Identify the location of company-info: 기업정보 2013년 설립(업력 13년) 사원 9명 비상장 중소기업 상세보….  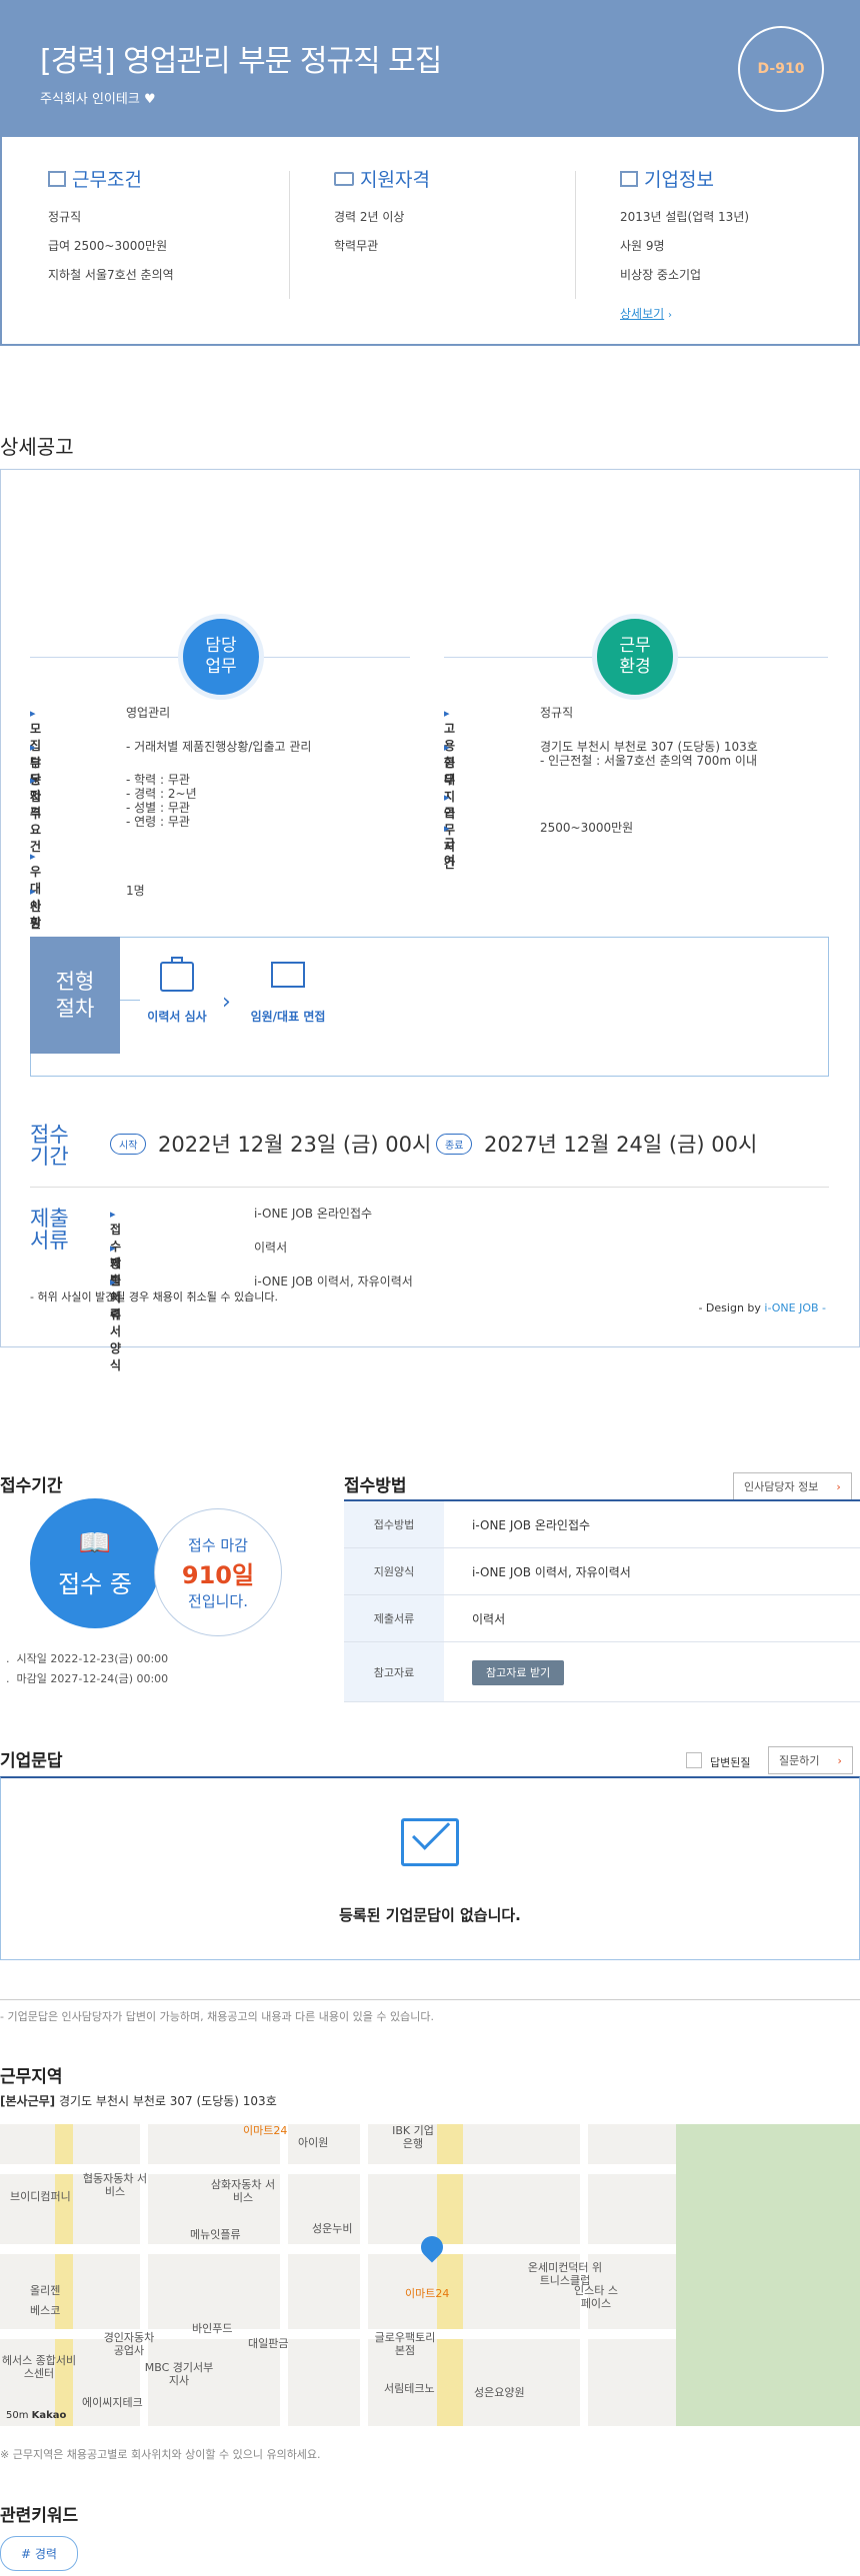
(740, 250).